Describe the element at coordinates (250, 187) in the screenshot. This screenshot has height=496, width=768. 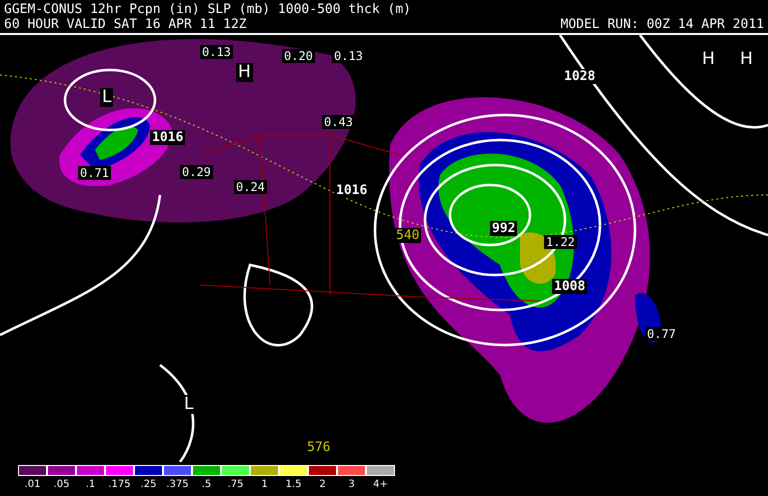
I see `precip-amount: 0.24` at that location.